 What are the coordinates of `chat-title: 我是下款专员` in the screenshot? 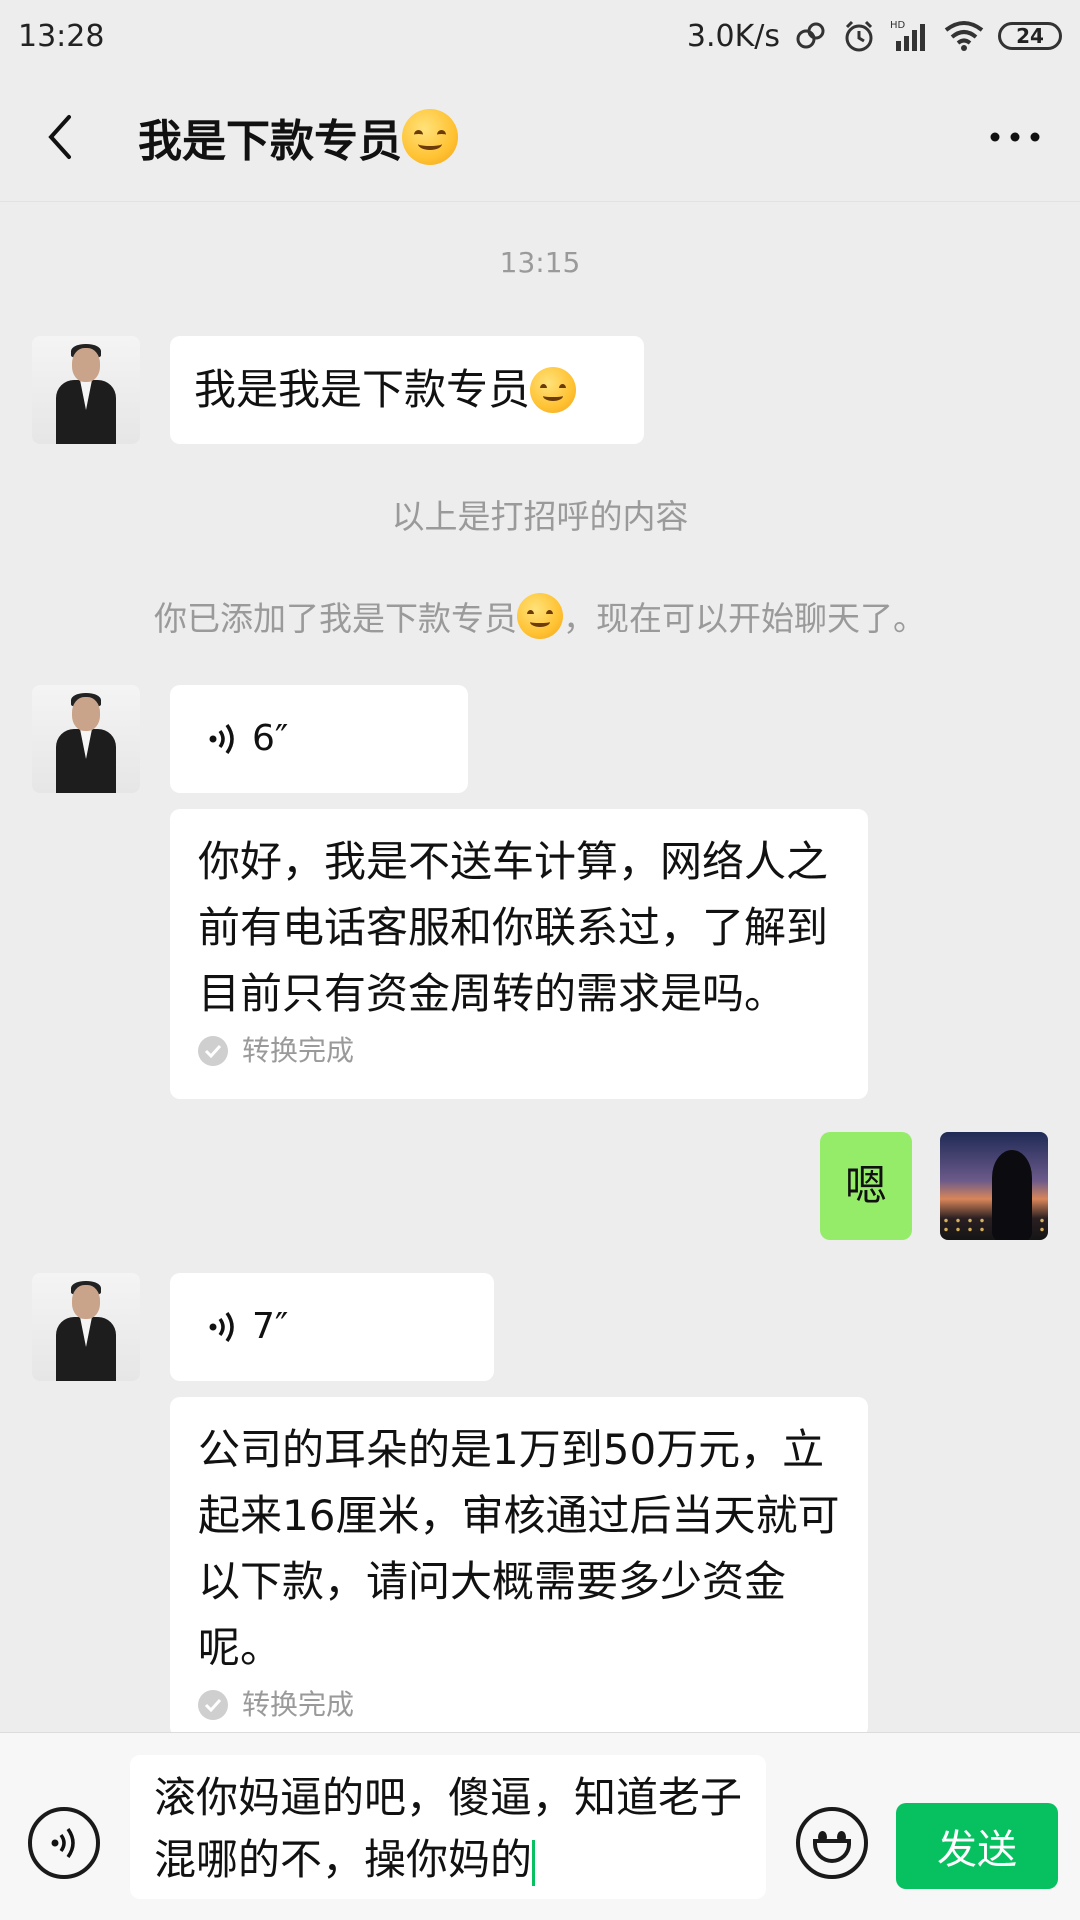 It's located at (559, 137).